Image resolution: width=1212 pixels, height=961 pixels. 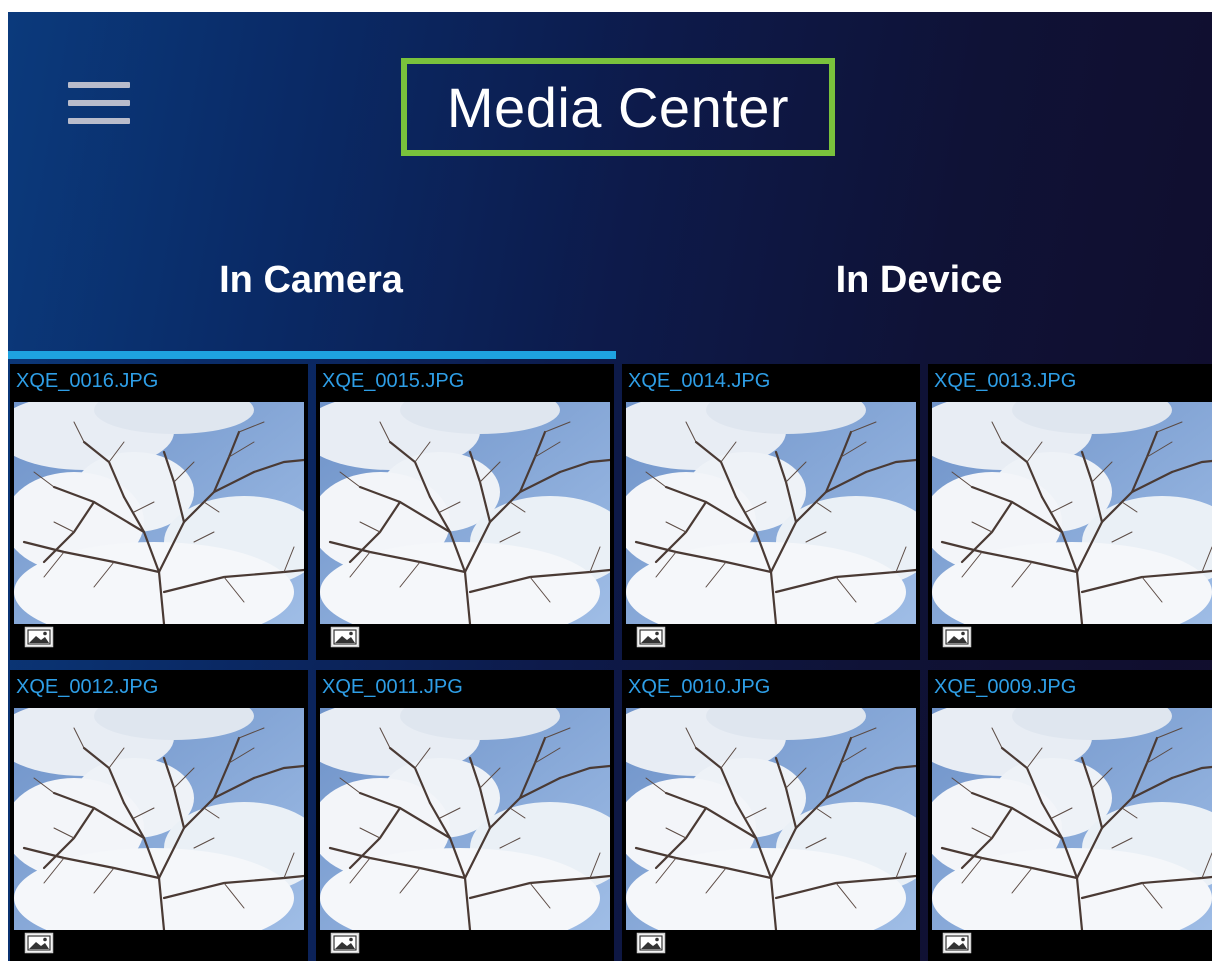 I want to click on media-tile: XQE_0013.JPG, so click(x=1070, y=512).